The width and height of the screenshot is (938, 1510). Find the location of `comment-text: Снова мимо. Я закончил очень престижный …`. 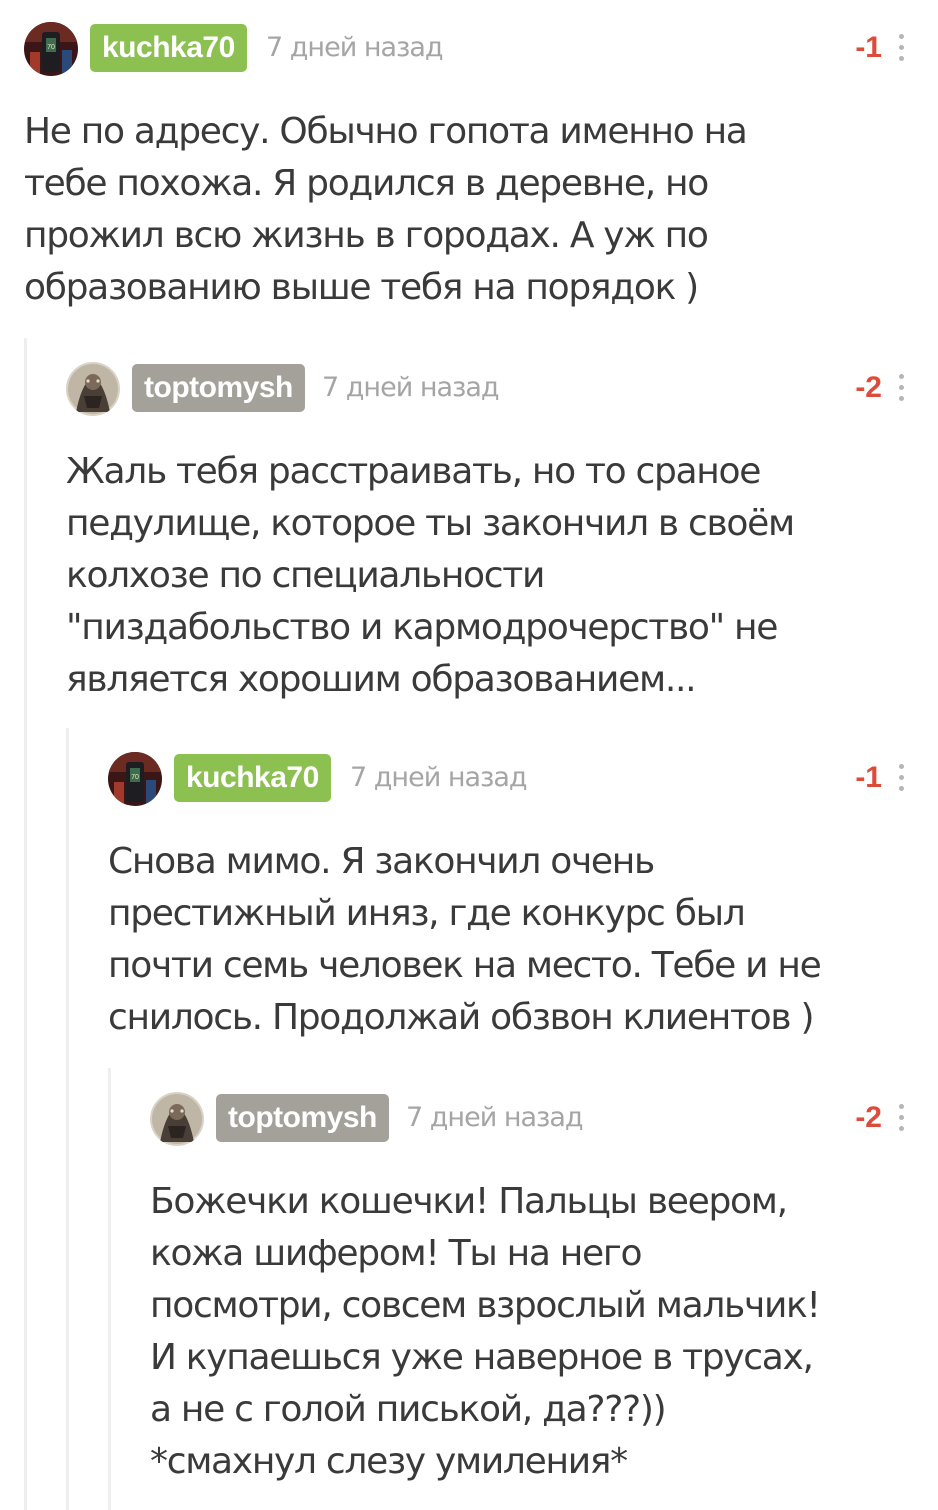

comment-text: Снова мимо. Я закончил очень престижный … is located at coordinates (465, 939).